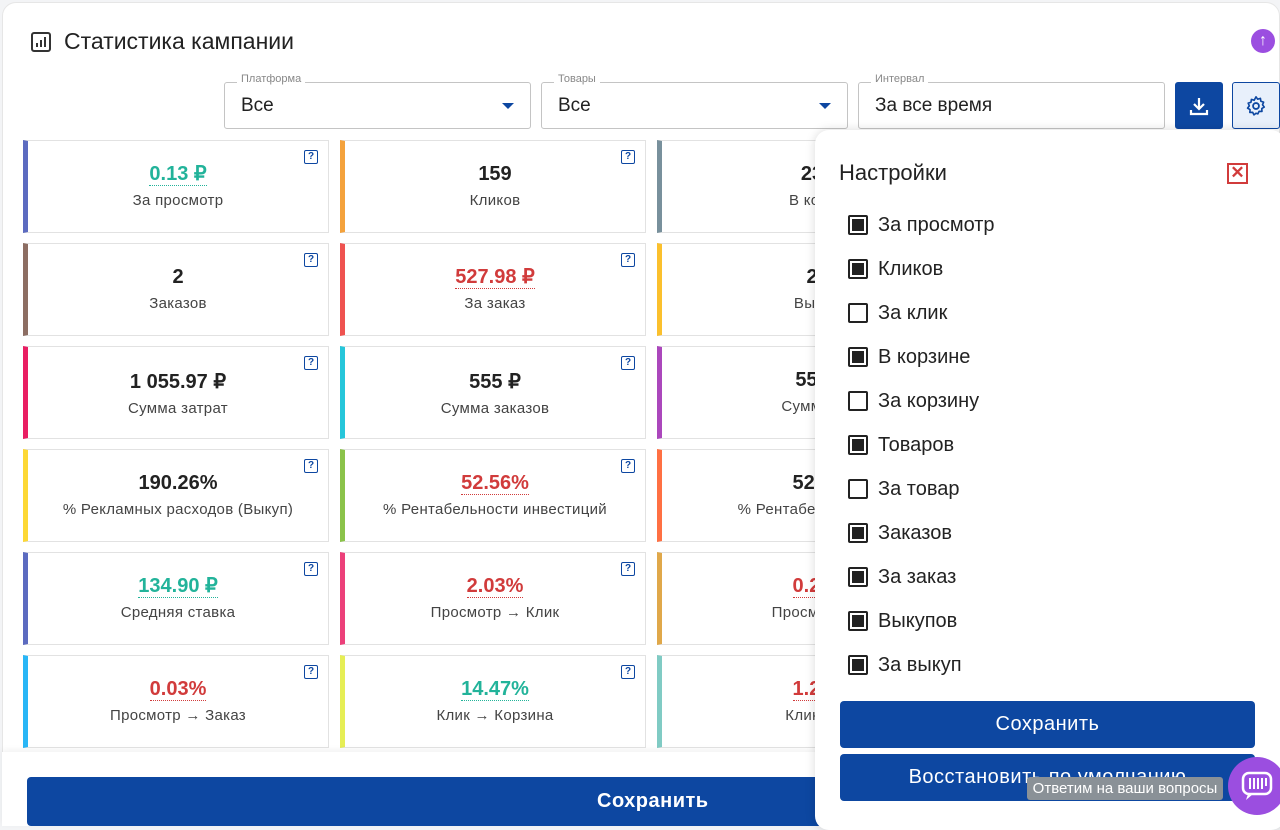  What do you see at coordinates (893, 172) in the screenshot?
I see `settings-title: Настройки` at bounding box center [893, 172].